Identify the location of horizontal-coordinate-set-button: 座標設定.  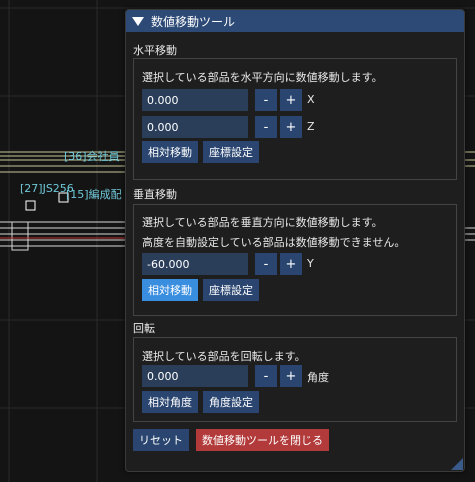
(231, 152).